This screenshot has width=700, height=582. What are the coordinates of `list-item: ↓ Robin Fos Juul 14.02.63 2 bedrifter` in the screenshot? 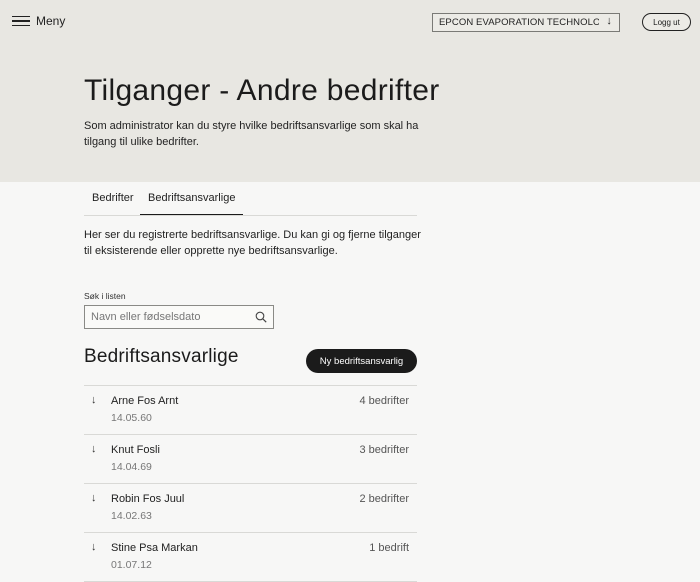 It's located at (250, 508).